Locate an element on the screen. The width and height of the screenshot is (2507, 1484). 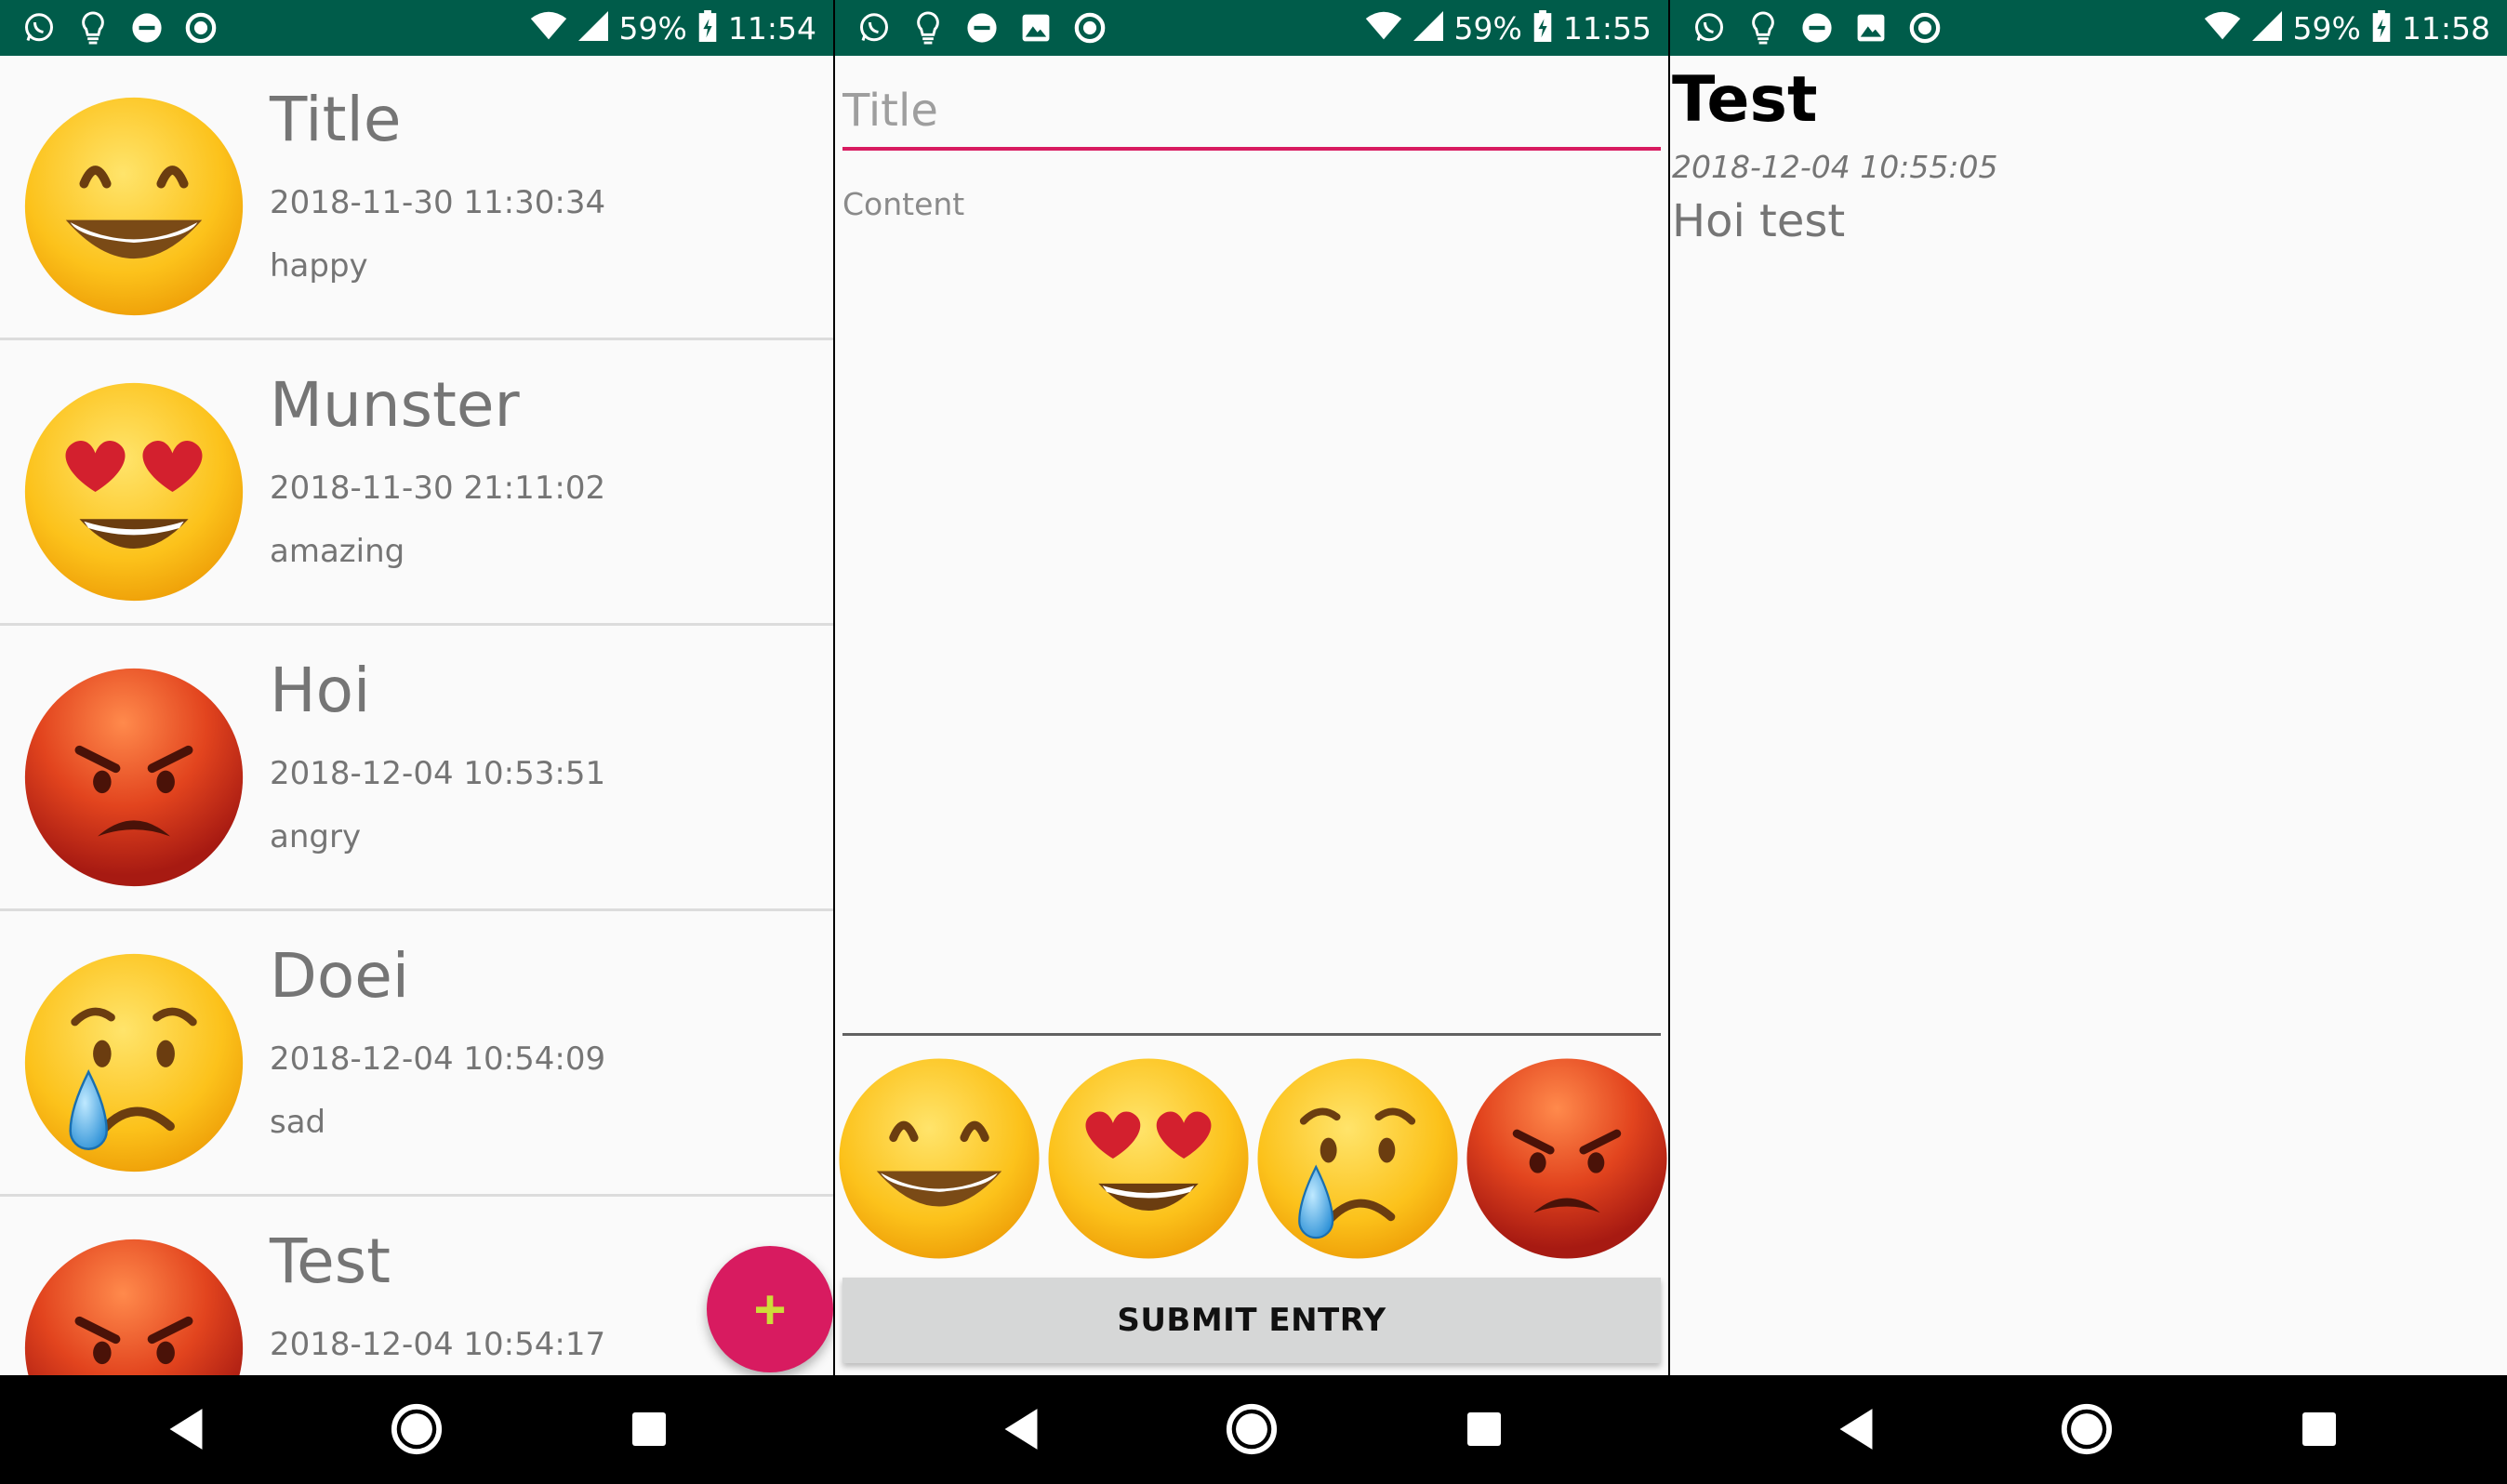
mood-picker is located at coordinates (1251, 1158).